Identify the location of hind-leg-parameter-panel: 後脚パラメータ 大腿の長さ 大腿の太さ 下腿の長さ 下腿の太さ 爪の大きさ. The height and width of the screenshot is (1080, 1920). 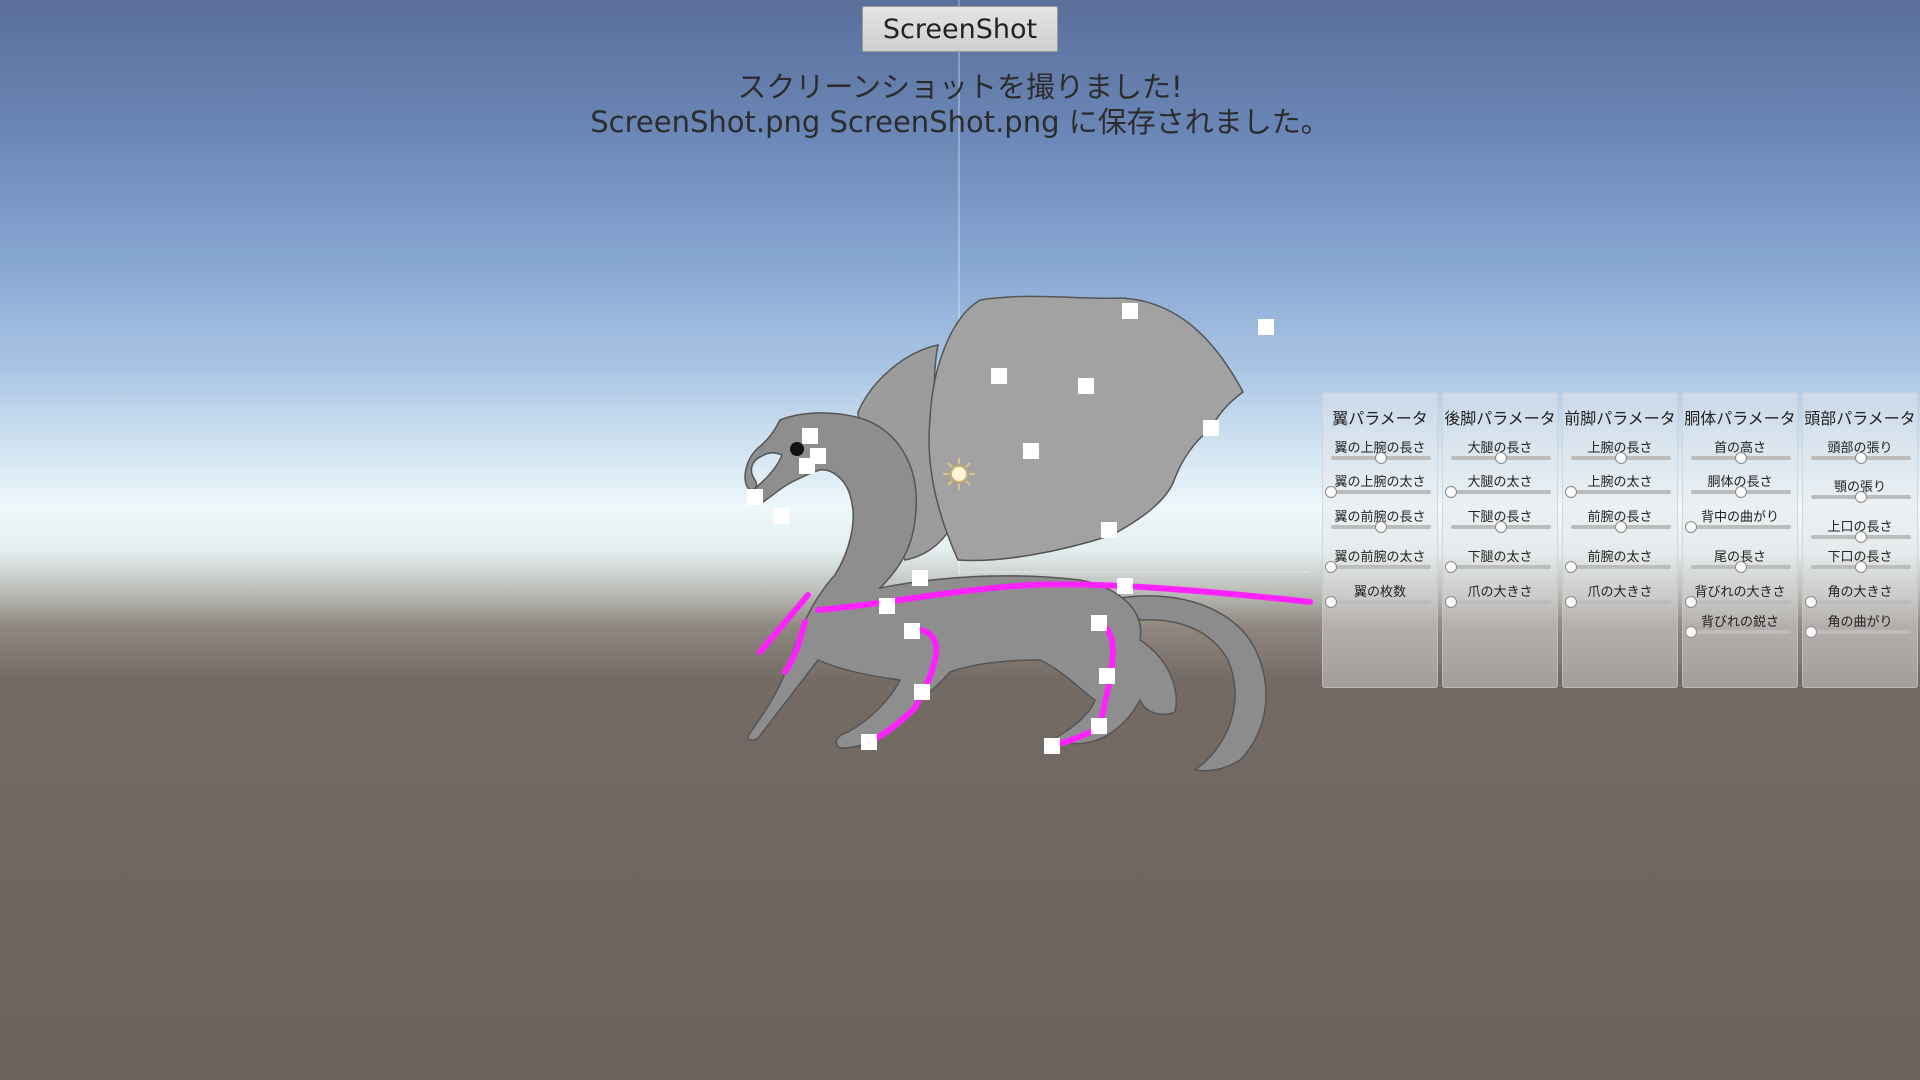
(1500, 540).